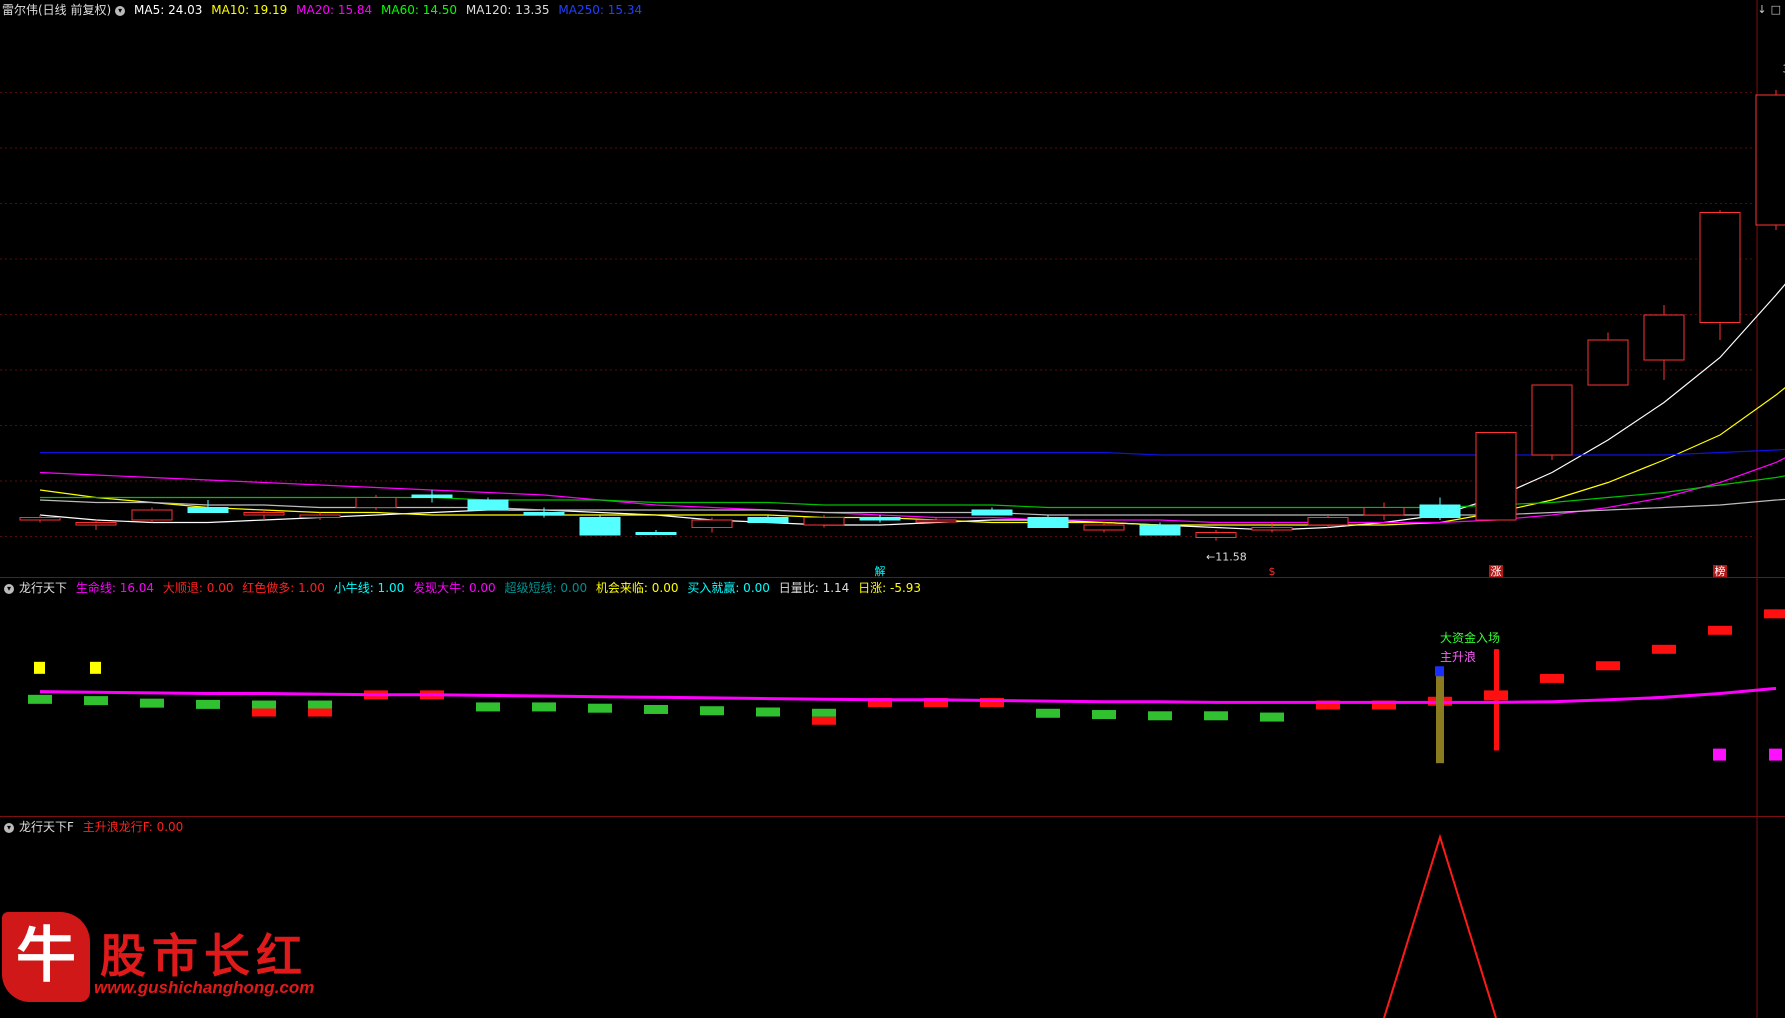 The height and width of the screenshot is (1018, 1785). I want to click on buy-win-label: 买入就赢: 0.00, so click(728, 588).